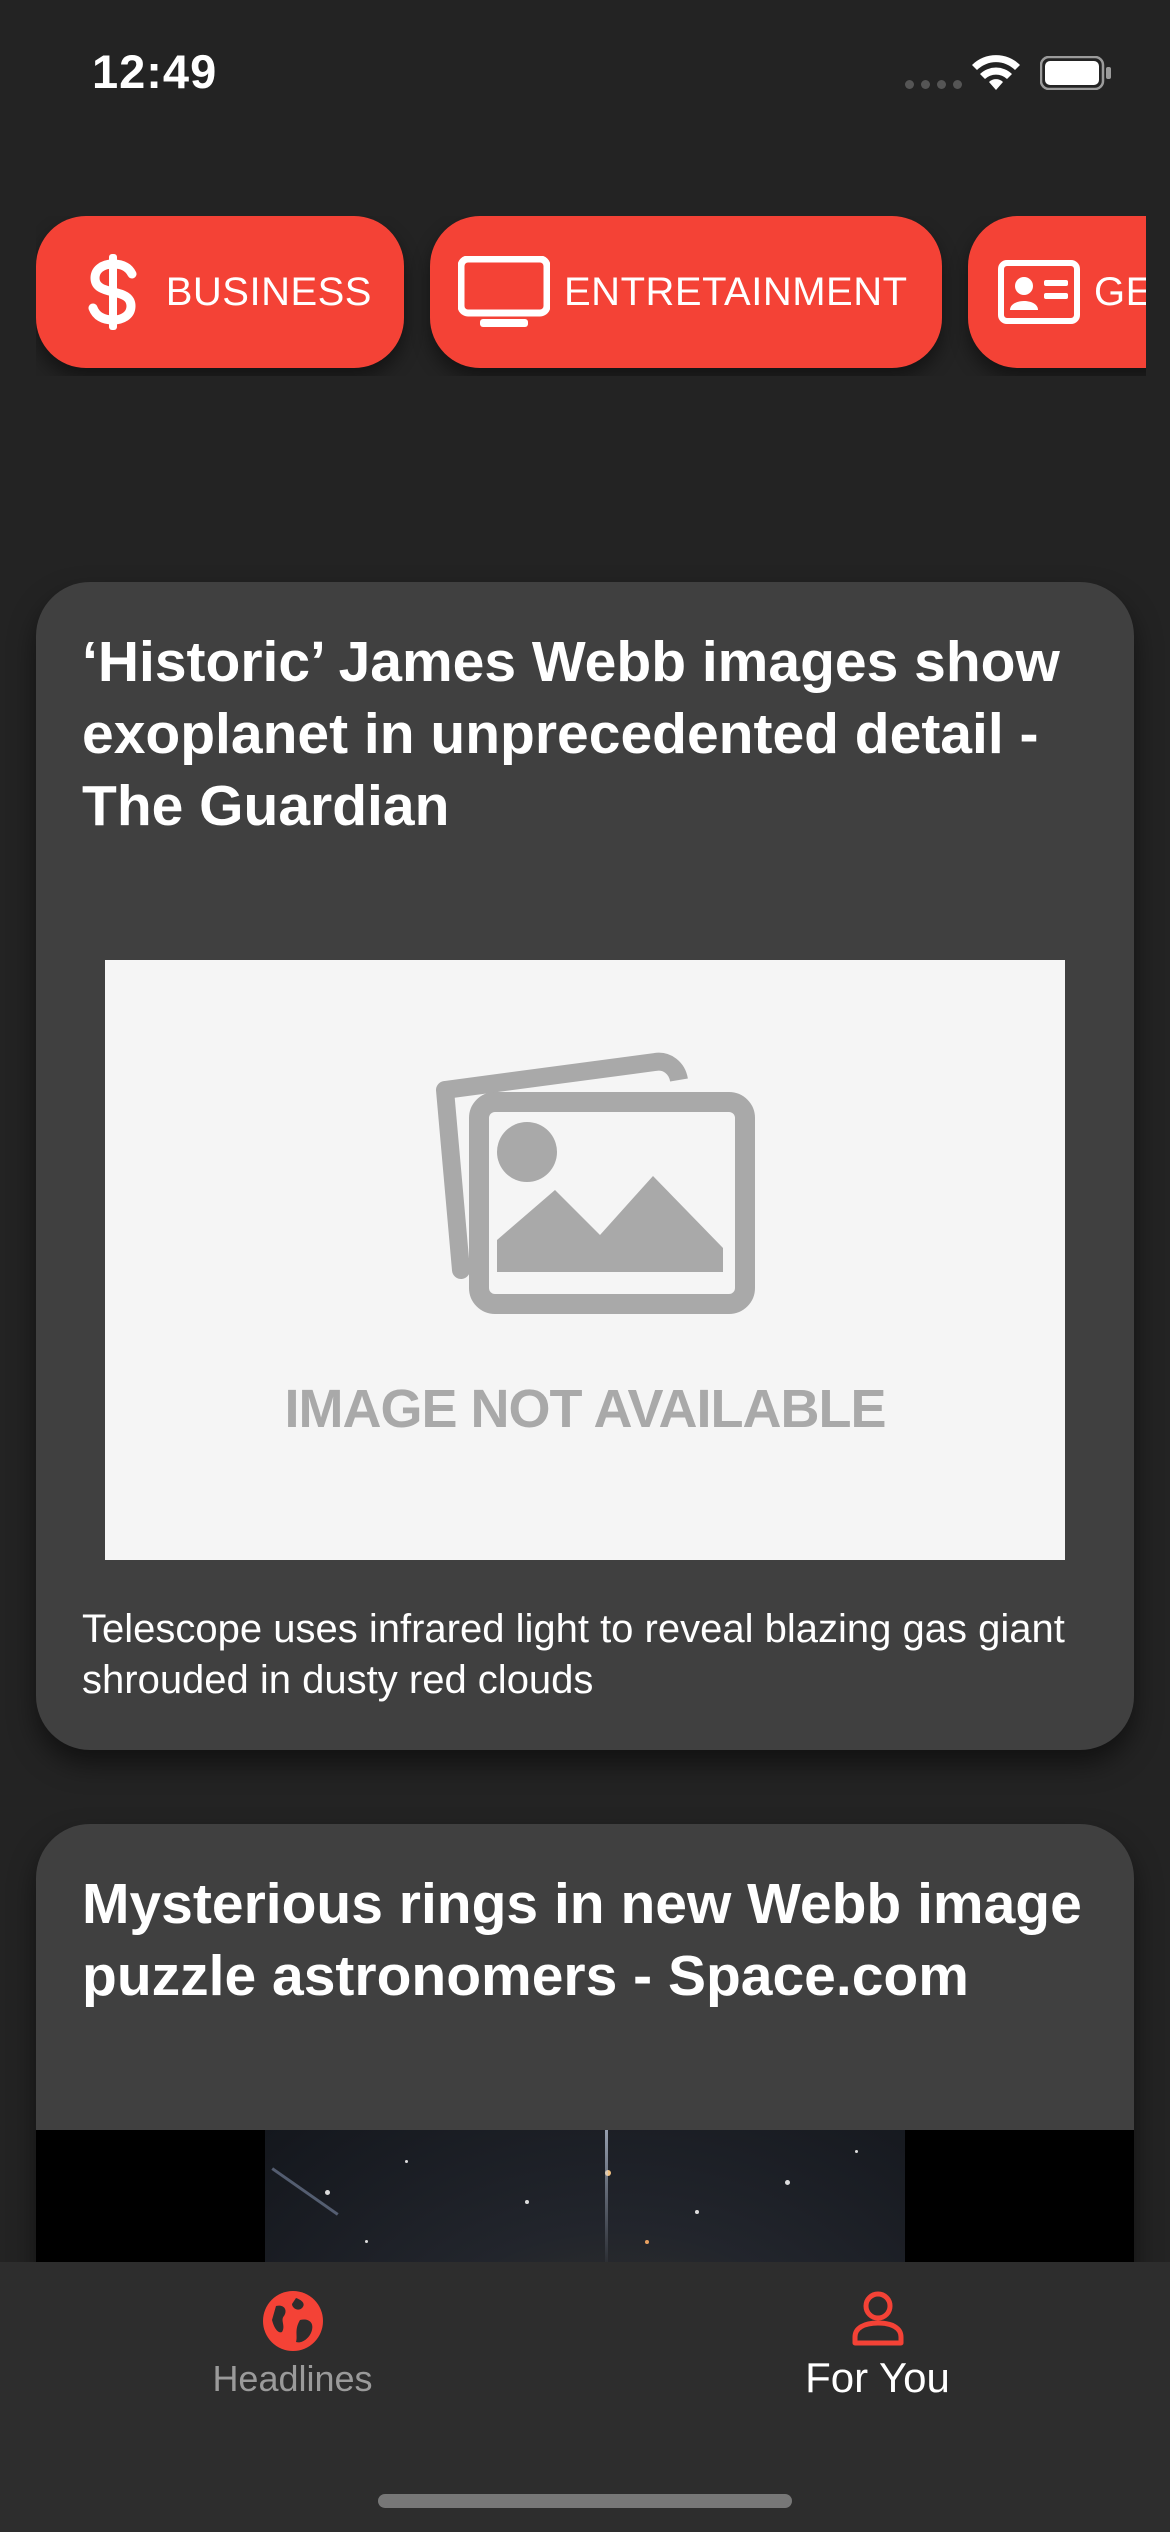 The height and width of the screenshot is (2532, 1170). What do you see at coordinates (736, 291) in the screenshot?
I see `category-chip-label: ENTRETAINMENT` at bounding box center [736, 291].